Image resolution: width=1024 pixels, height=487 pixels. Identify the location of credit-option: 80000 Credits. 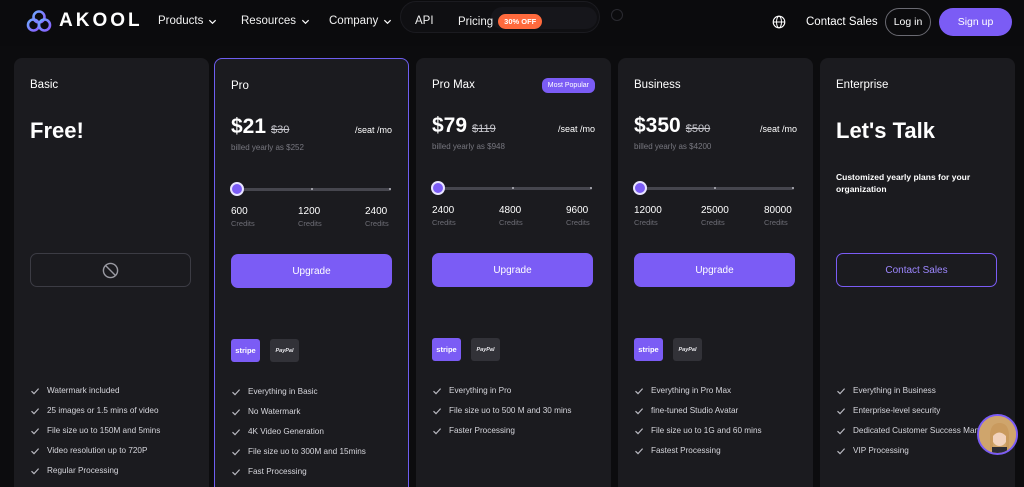
(778, 216).